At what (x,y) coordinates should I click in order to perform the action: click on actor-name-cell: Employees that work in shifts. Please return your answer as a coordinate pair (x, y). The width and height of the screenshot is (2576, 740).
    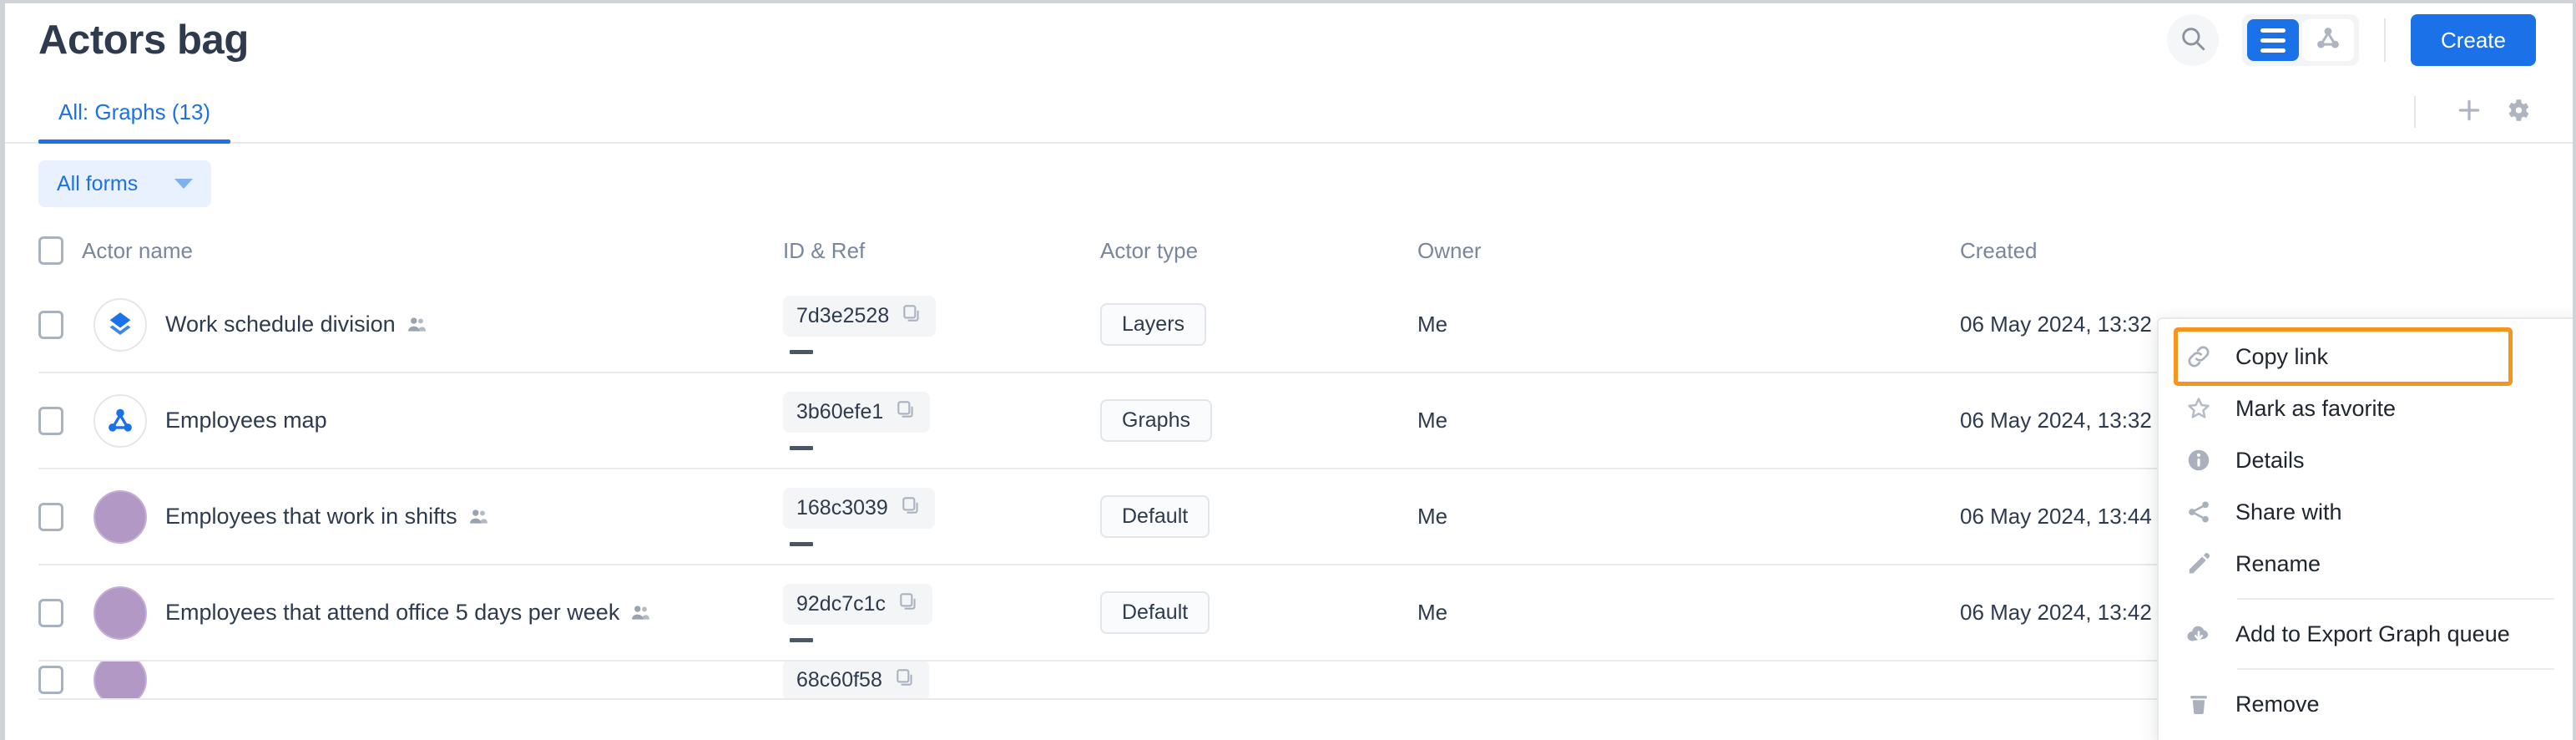
    Looking at the image, I should click on (432, 516).